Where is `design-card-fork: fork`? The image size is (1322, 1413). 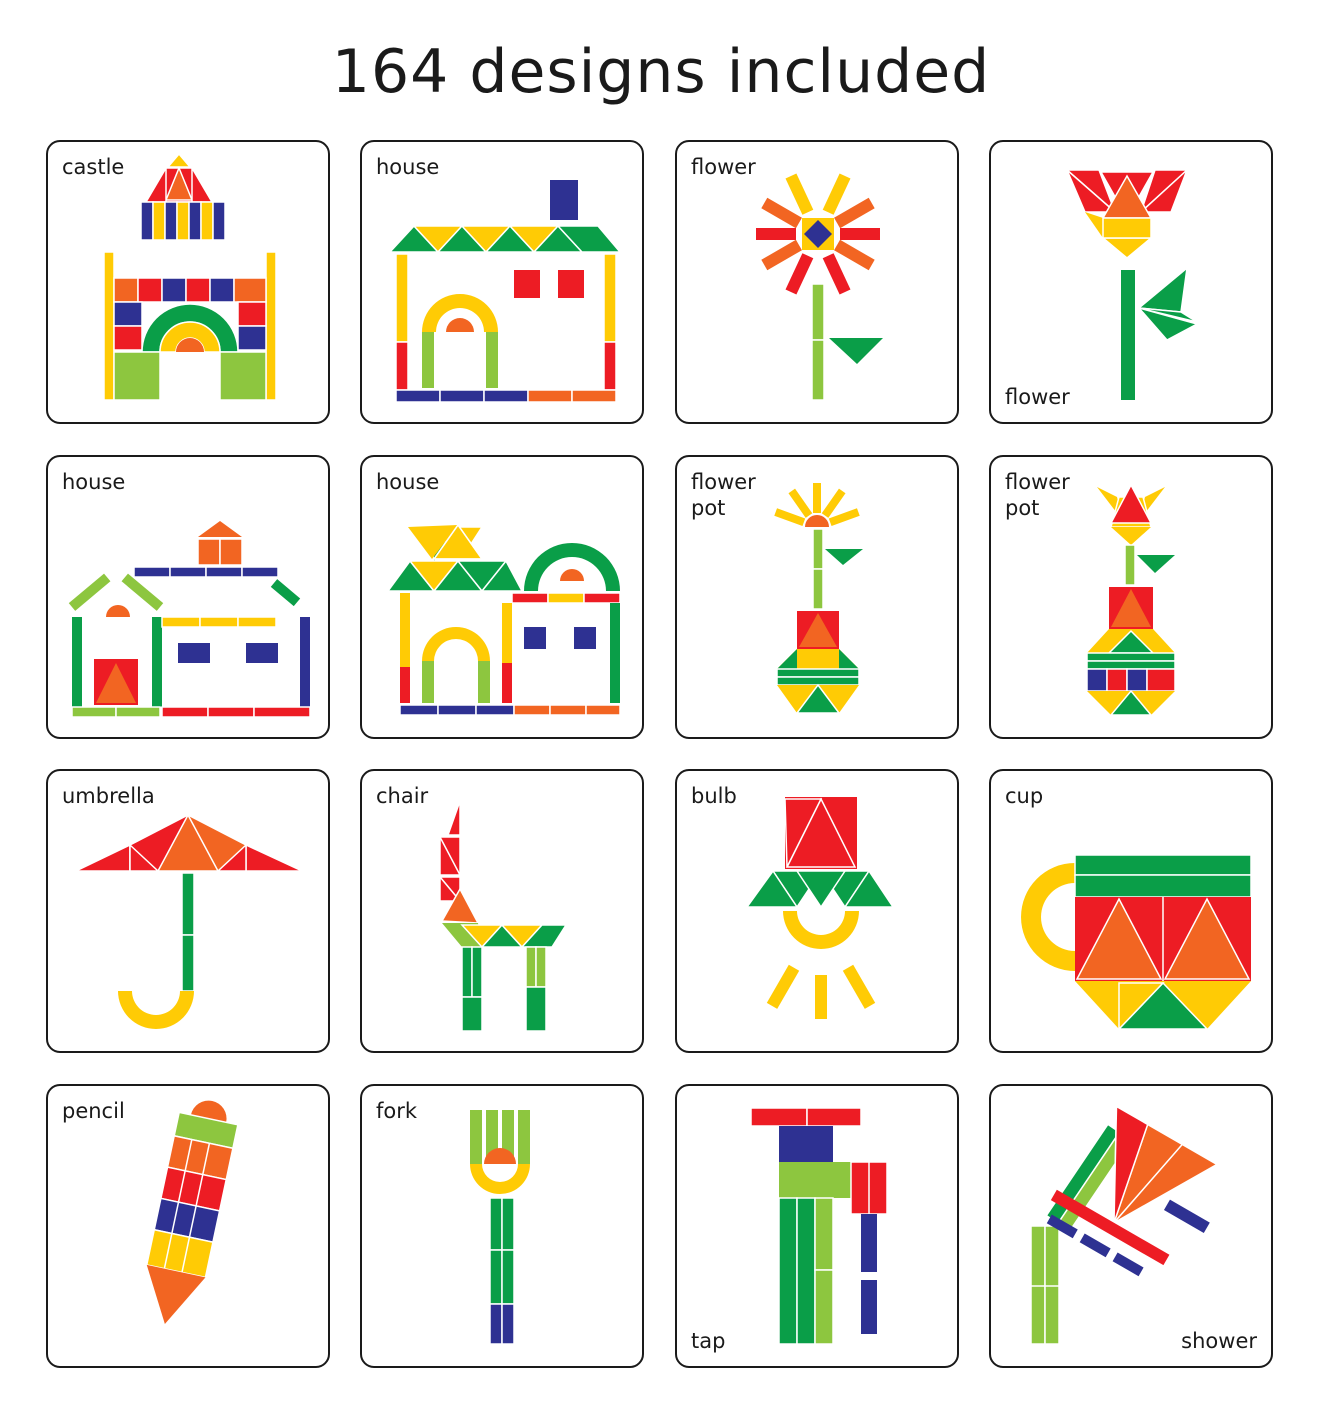
design-card-fork: fork is located at coordinates (502, 1226).